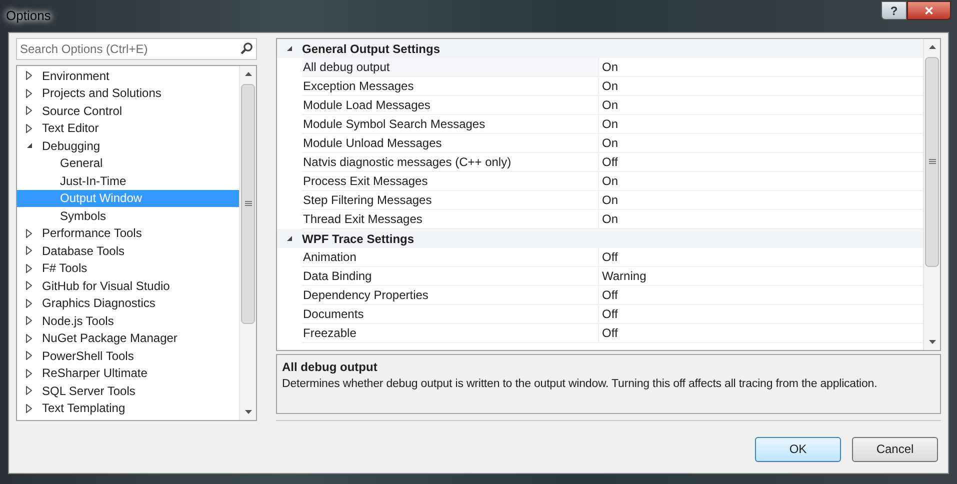  What do you see at coordinates (798, 449) in the screenshot?
I see `dialog-button: OK` at bounding box center [798, 449].